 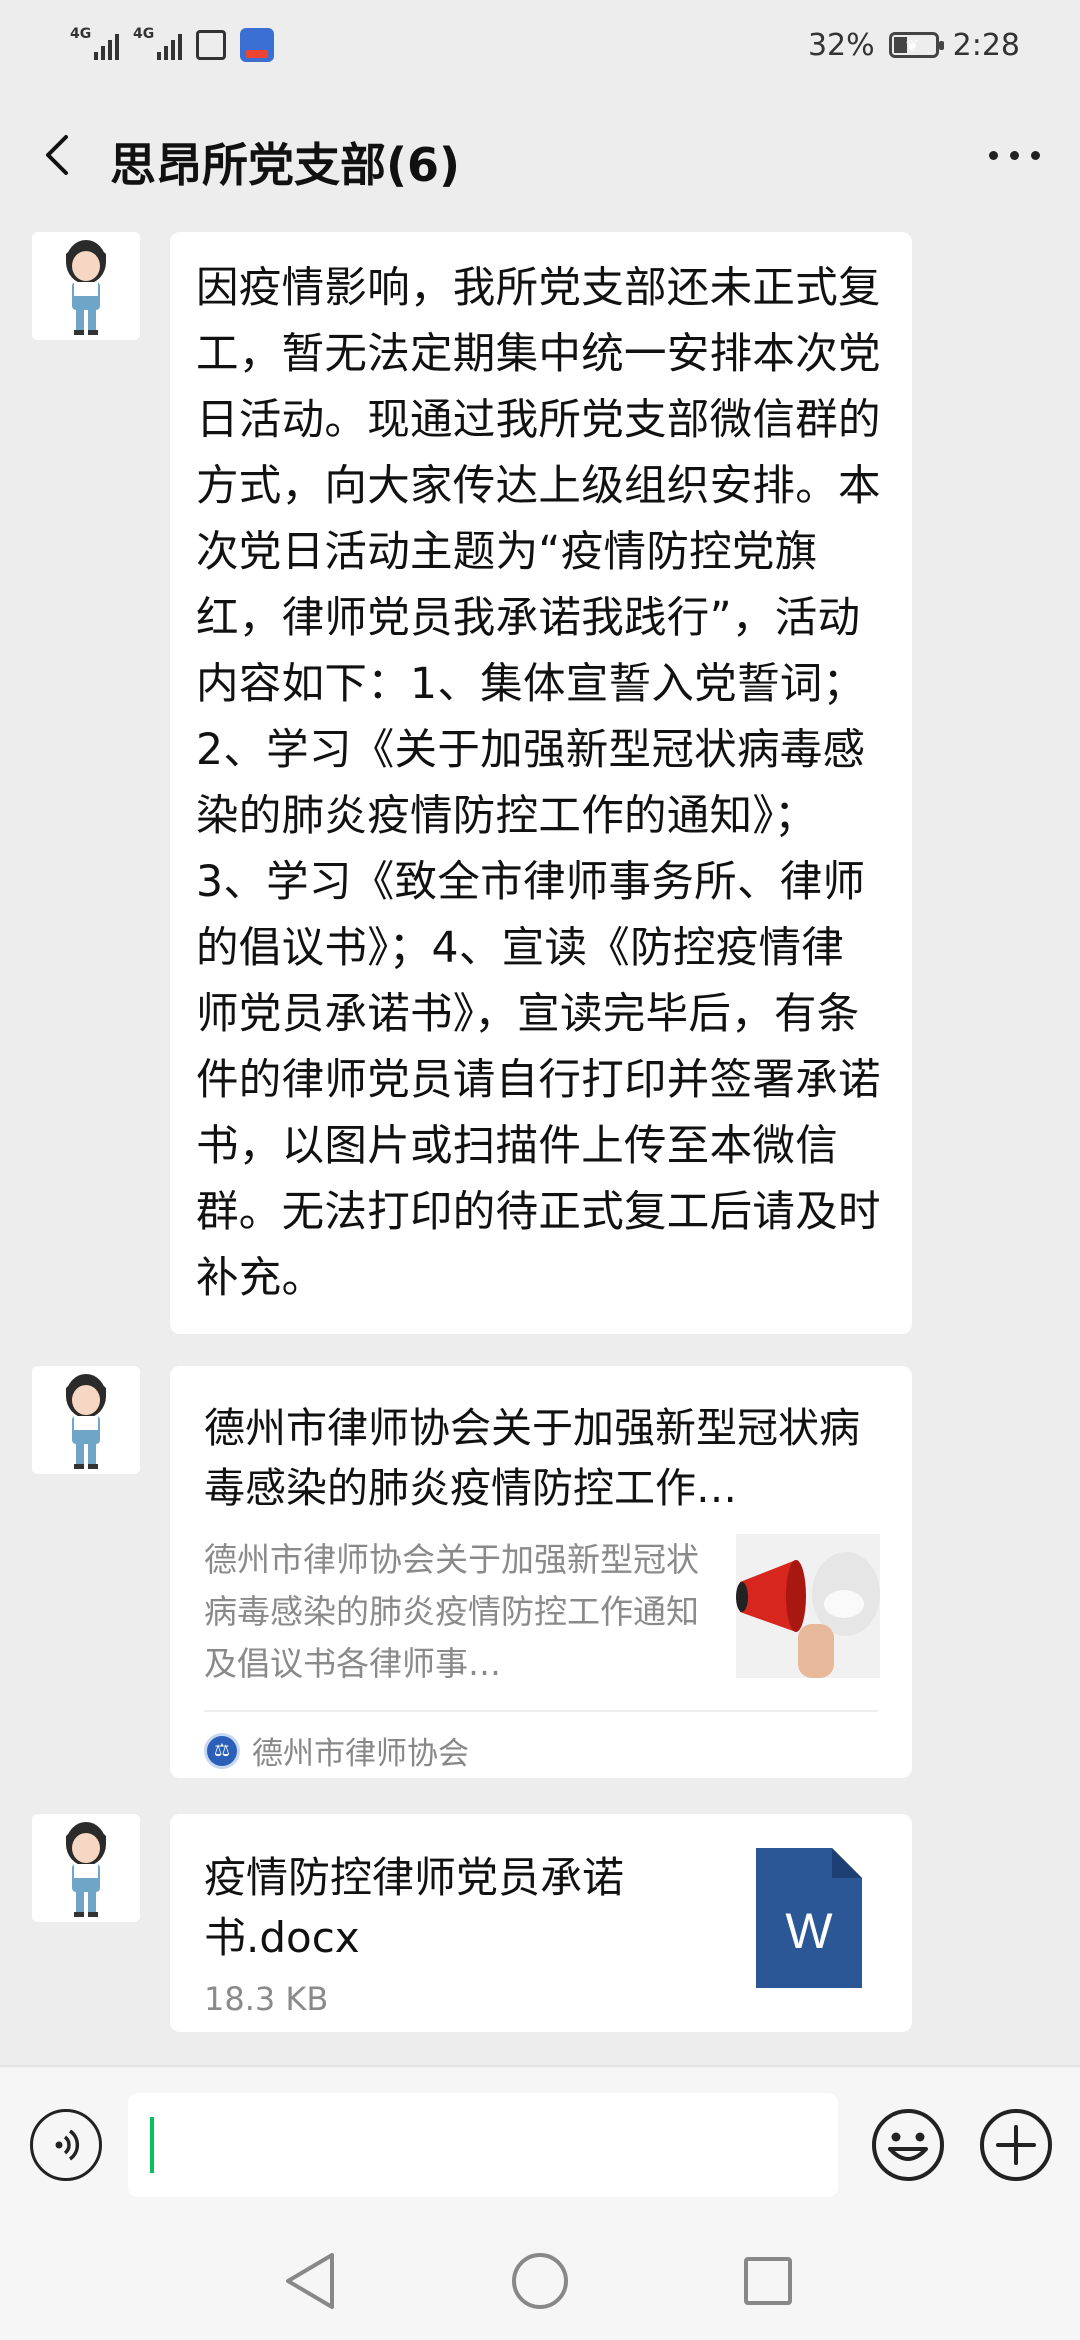 What do you see at coordinates (266, 1999) in the screenshot?
I see `file-size: 18.3 KB` at bounding box center [266, 1999].